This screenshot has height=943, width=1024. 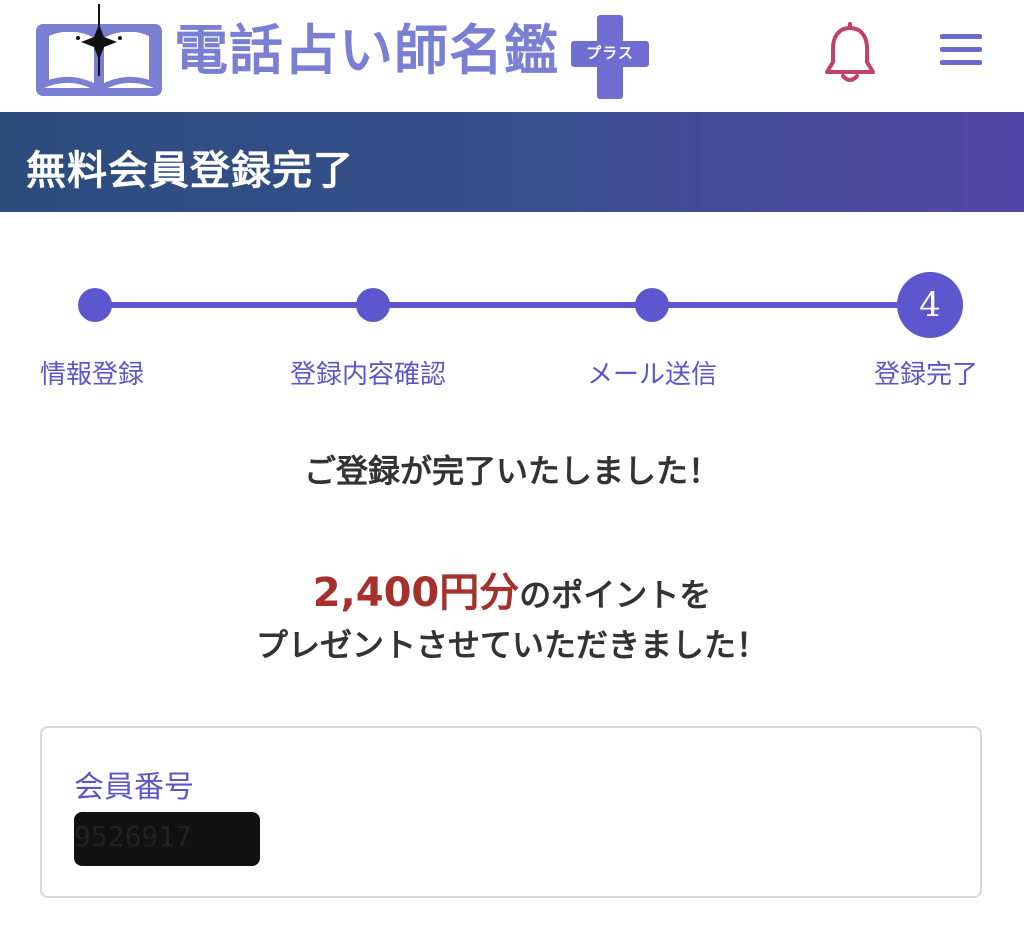 What do you see at coordinates (926, 375) in the screenshot?
I see `step-label-4: 登録完了` at bounding box center [926, 375].